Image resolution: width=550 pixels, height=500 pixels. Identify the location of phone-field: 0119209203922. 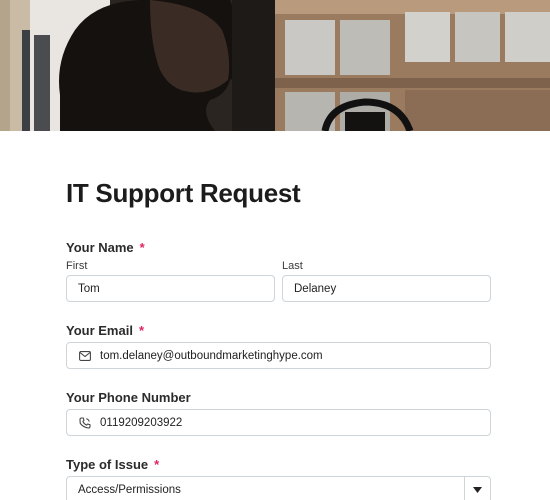
(278, 422).